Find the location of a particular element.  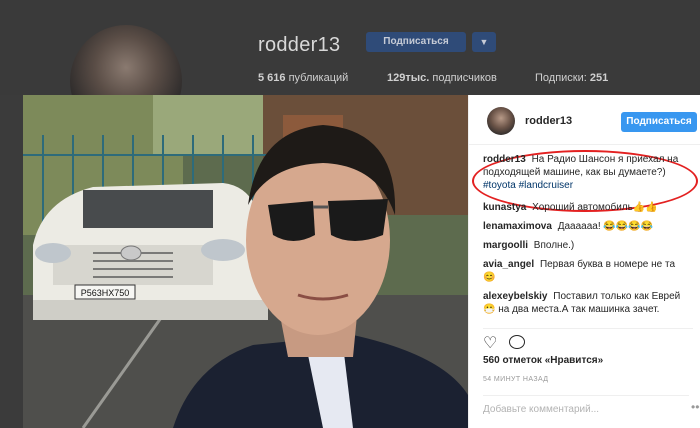

chevron-down-icon: ▼ is located at coordinates (484, 42).